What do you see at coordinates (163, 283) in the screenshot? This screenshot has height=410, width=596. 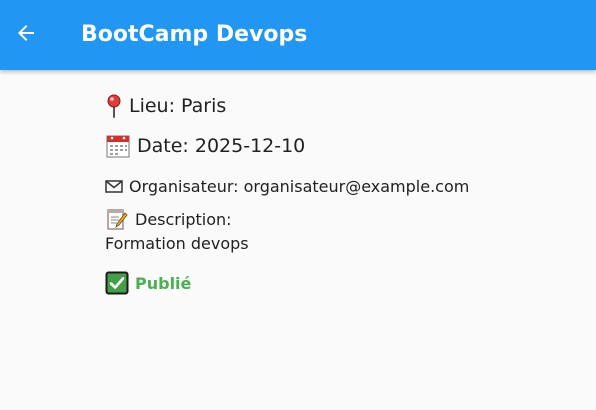 I see `status-text: Publié` at bounding box center [163, 283].